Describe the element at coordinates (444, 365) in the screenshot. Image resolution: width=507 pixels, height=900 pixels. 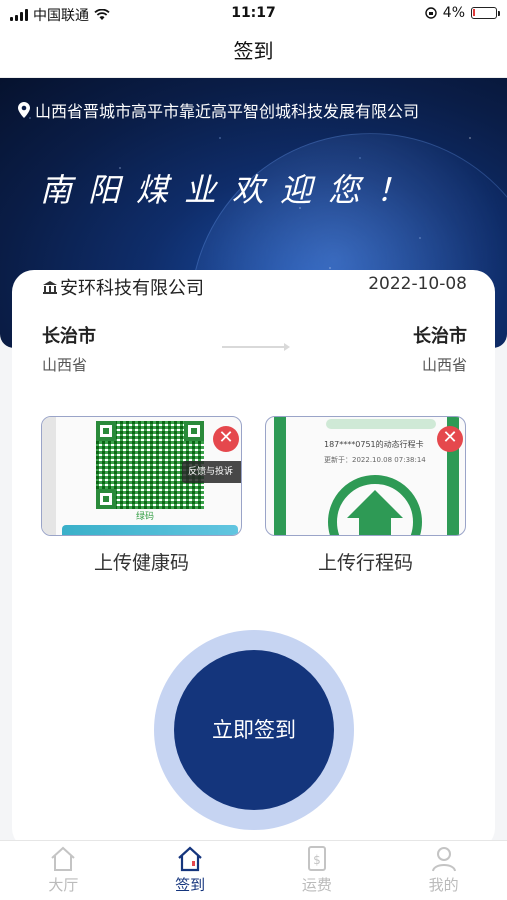
I see `destination-province: 山西省` at that location.